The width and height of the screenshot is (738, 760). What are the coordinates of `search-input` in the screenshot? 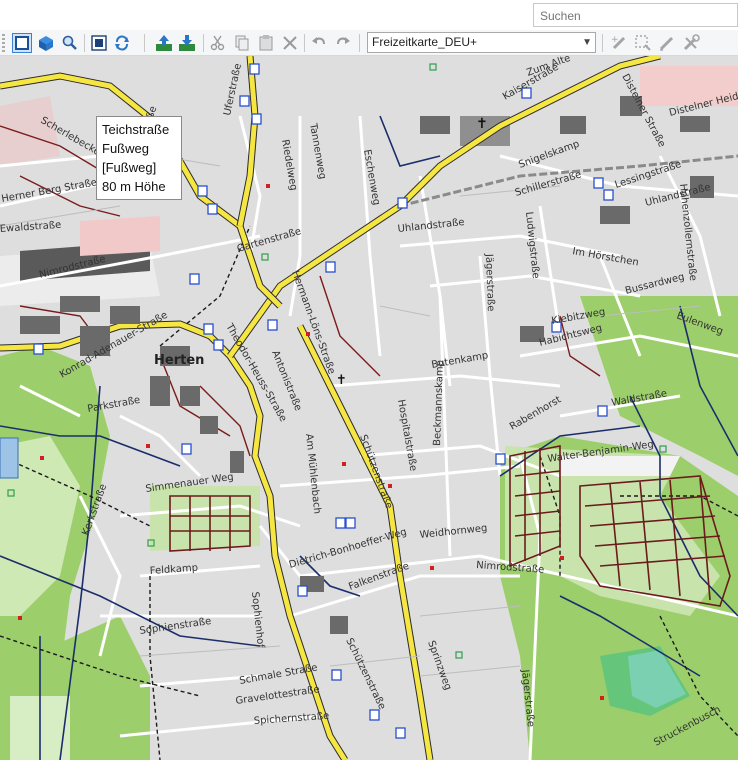 It's located at (637, 16).